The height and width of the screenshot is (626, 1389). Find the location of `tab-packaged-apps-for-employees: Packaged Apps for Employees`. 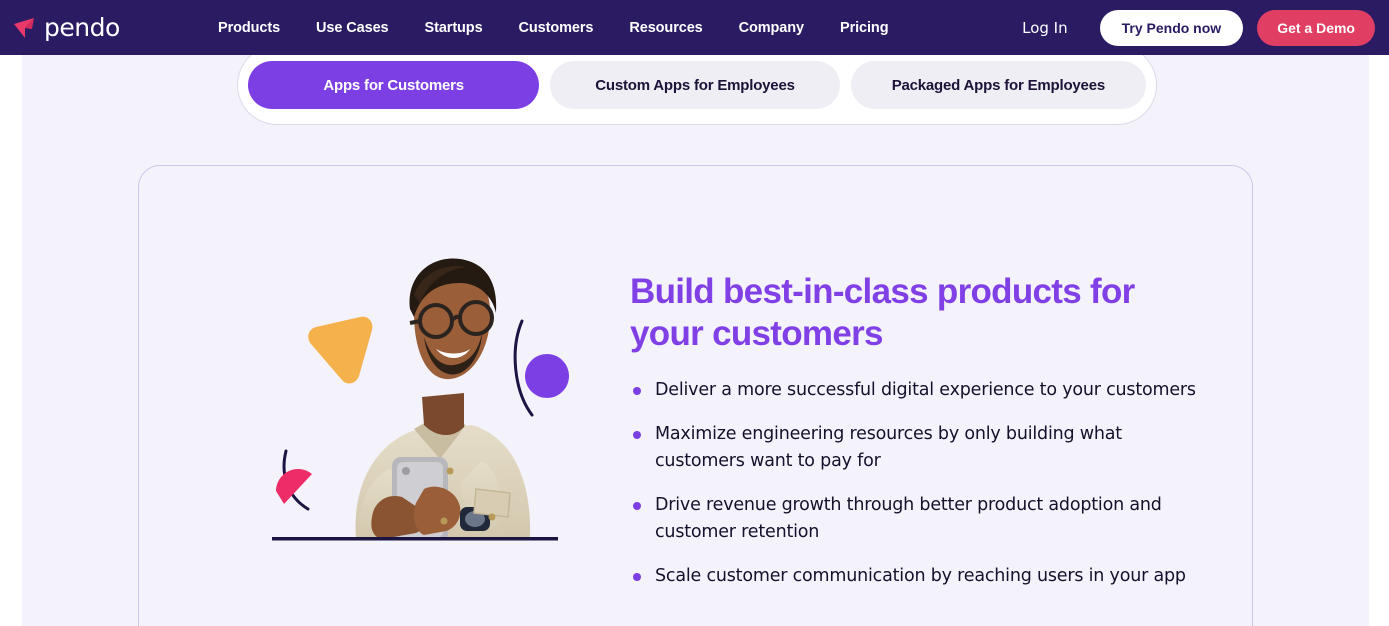

tab-packaged-apps-for-employees: Packaged Apps for Employees is located at coordinates (998, 85).